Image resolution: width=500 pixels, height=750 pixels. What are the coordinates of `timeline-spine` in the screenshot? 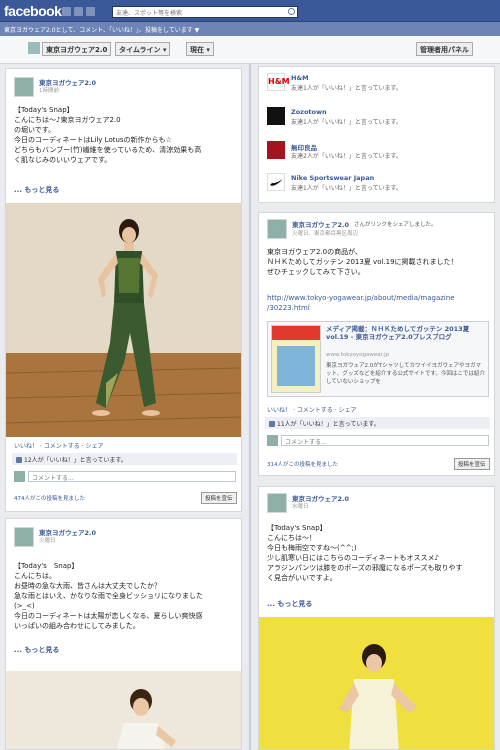 It's located at (250, 407).